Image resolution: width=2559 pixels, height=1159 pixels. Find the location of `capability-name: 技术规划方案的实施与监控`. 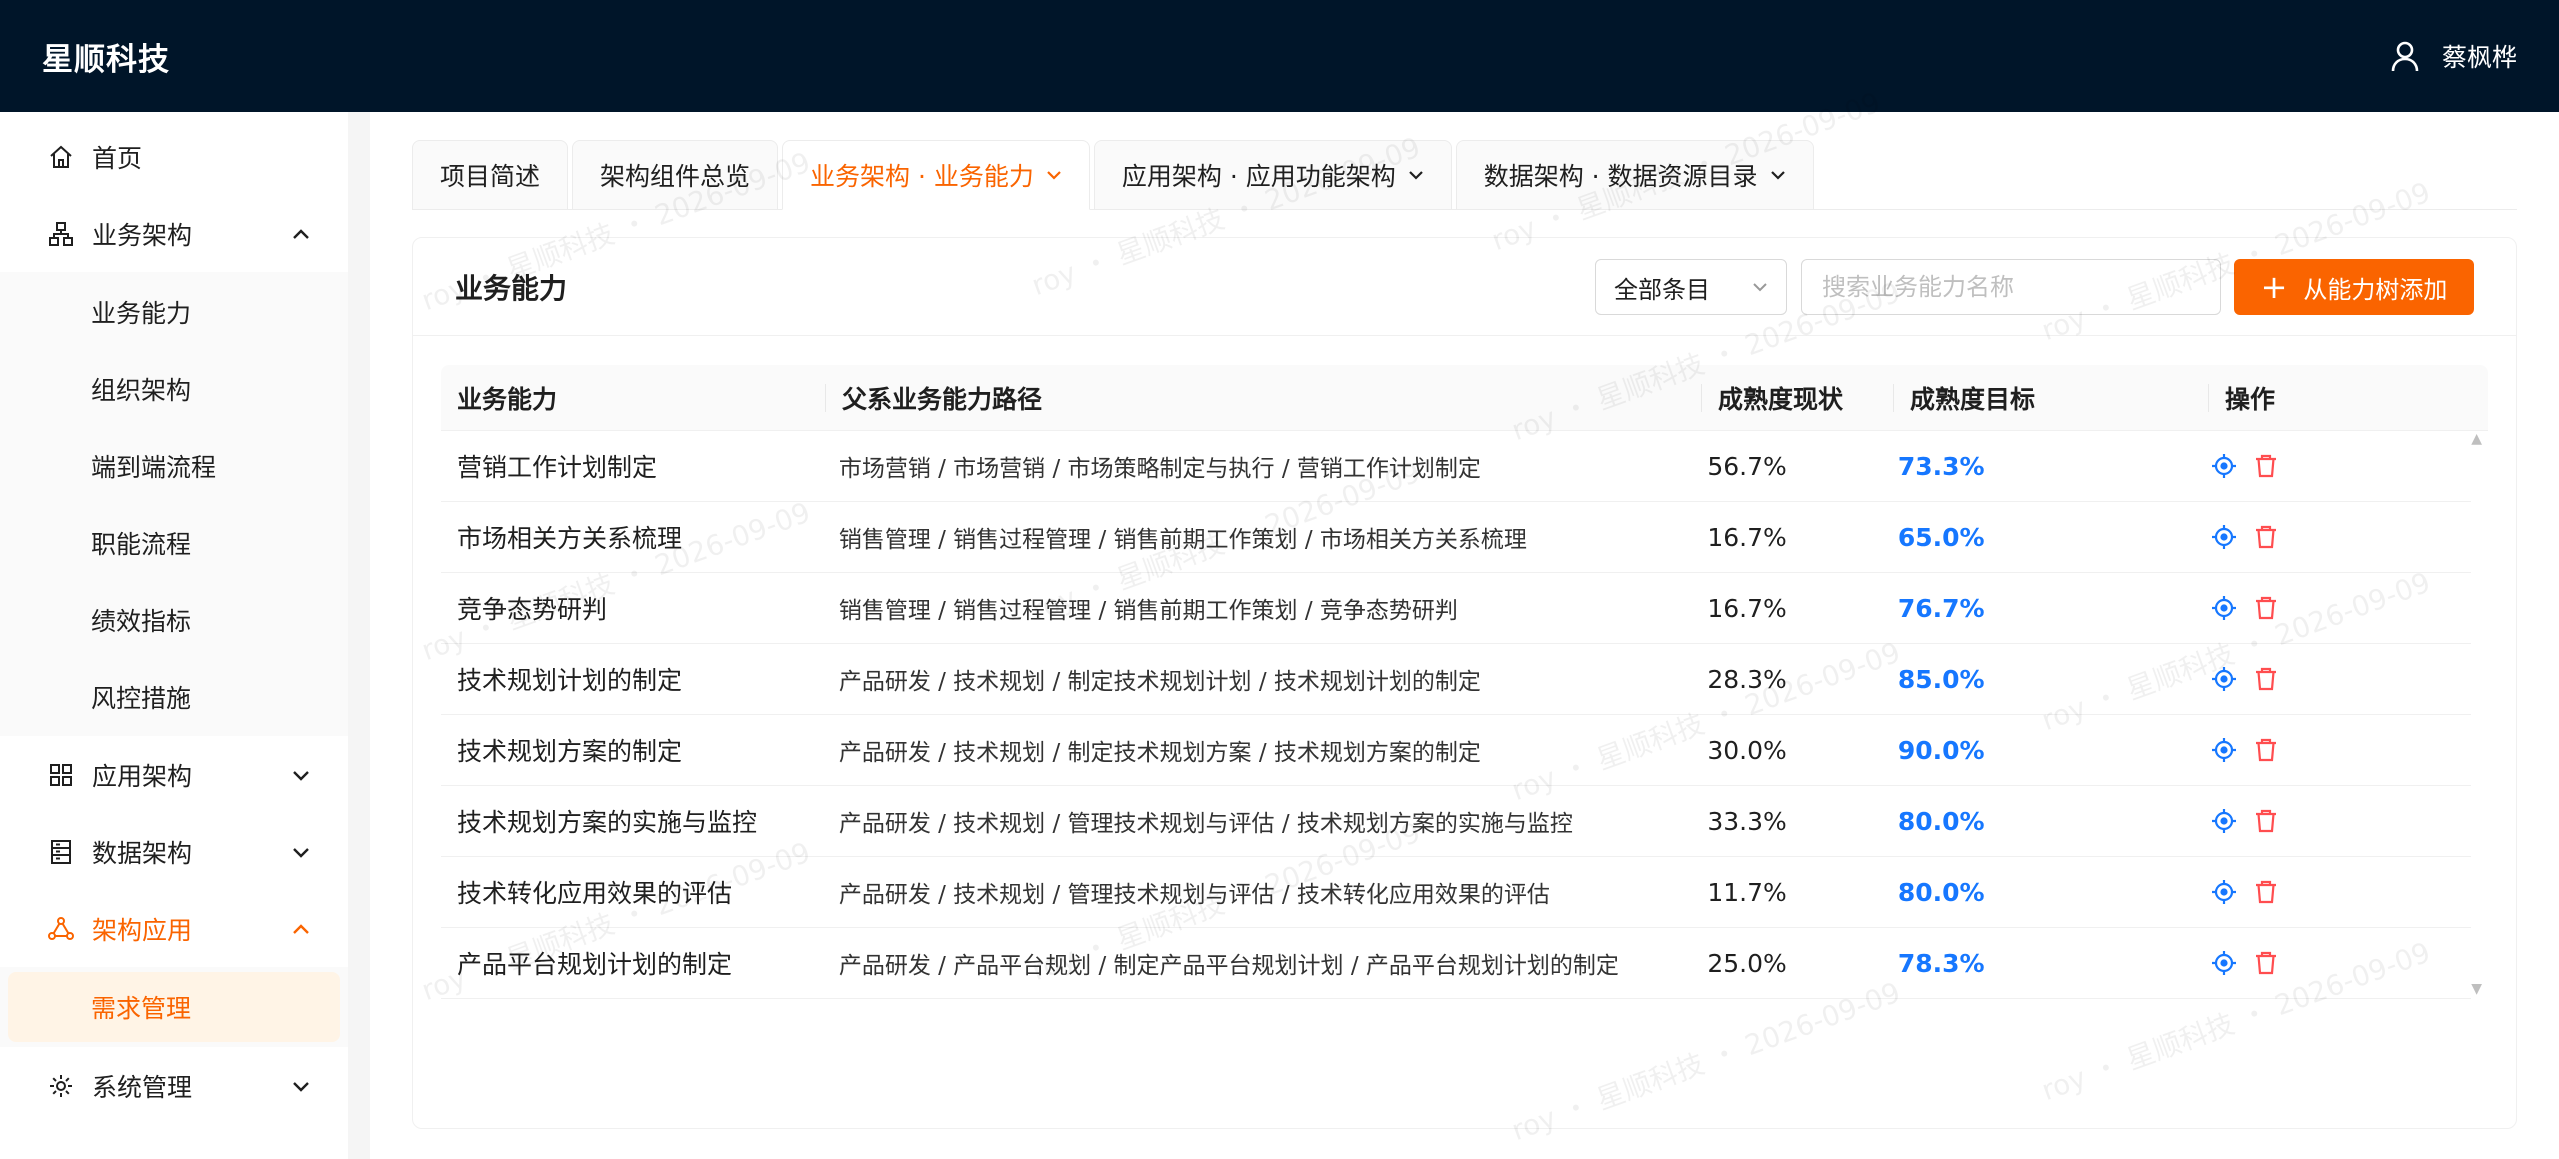

capability-name: 技术规划方案的实施与监控 is located at coordinates (607, 822).